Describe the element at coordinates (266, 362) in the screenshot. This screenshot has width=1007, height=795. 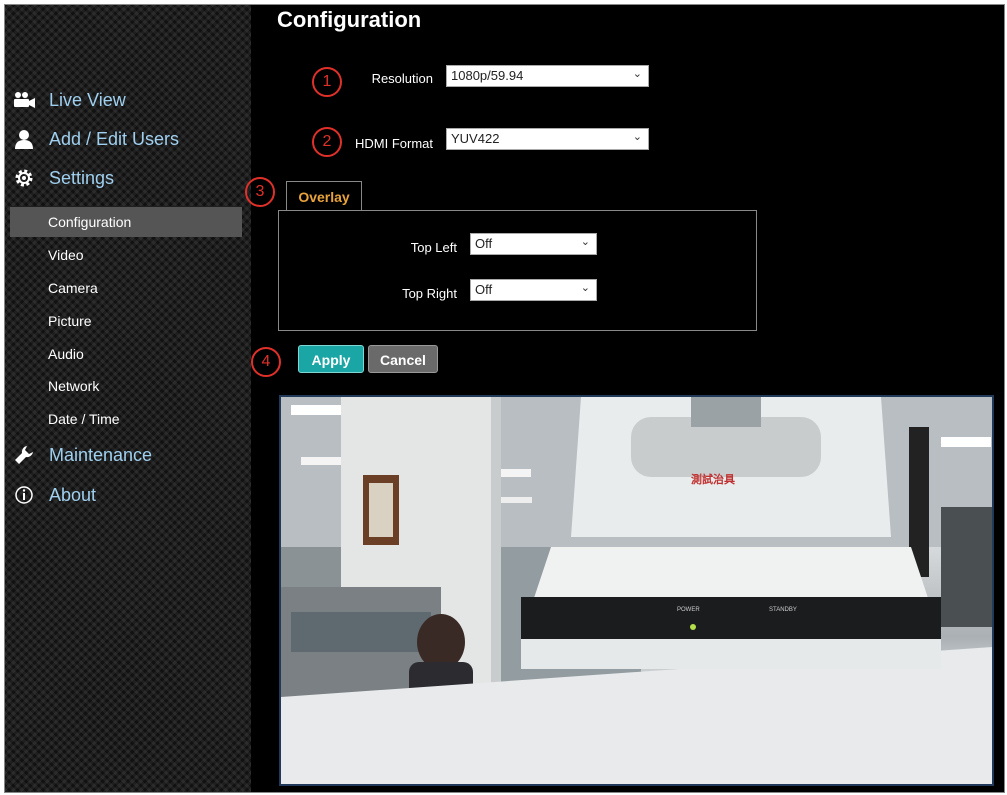
I see `callout-marker-4: 4` at that location.